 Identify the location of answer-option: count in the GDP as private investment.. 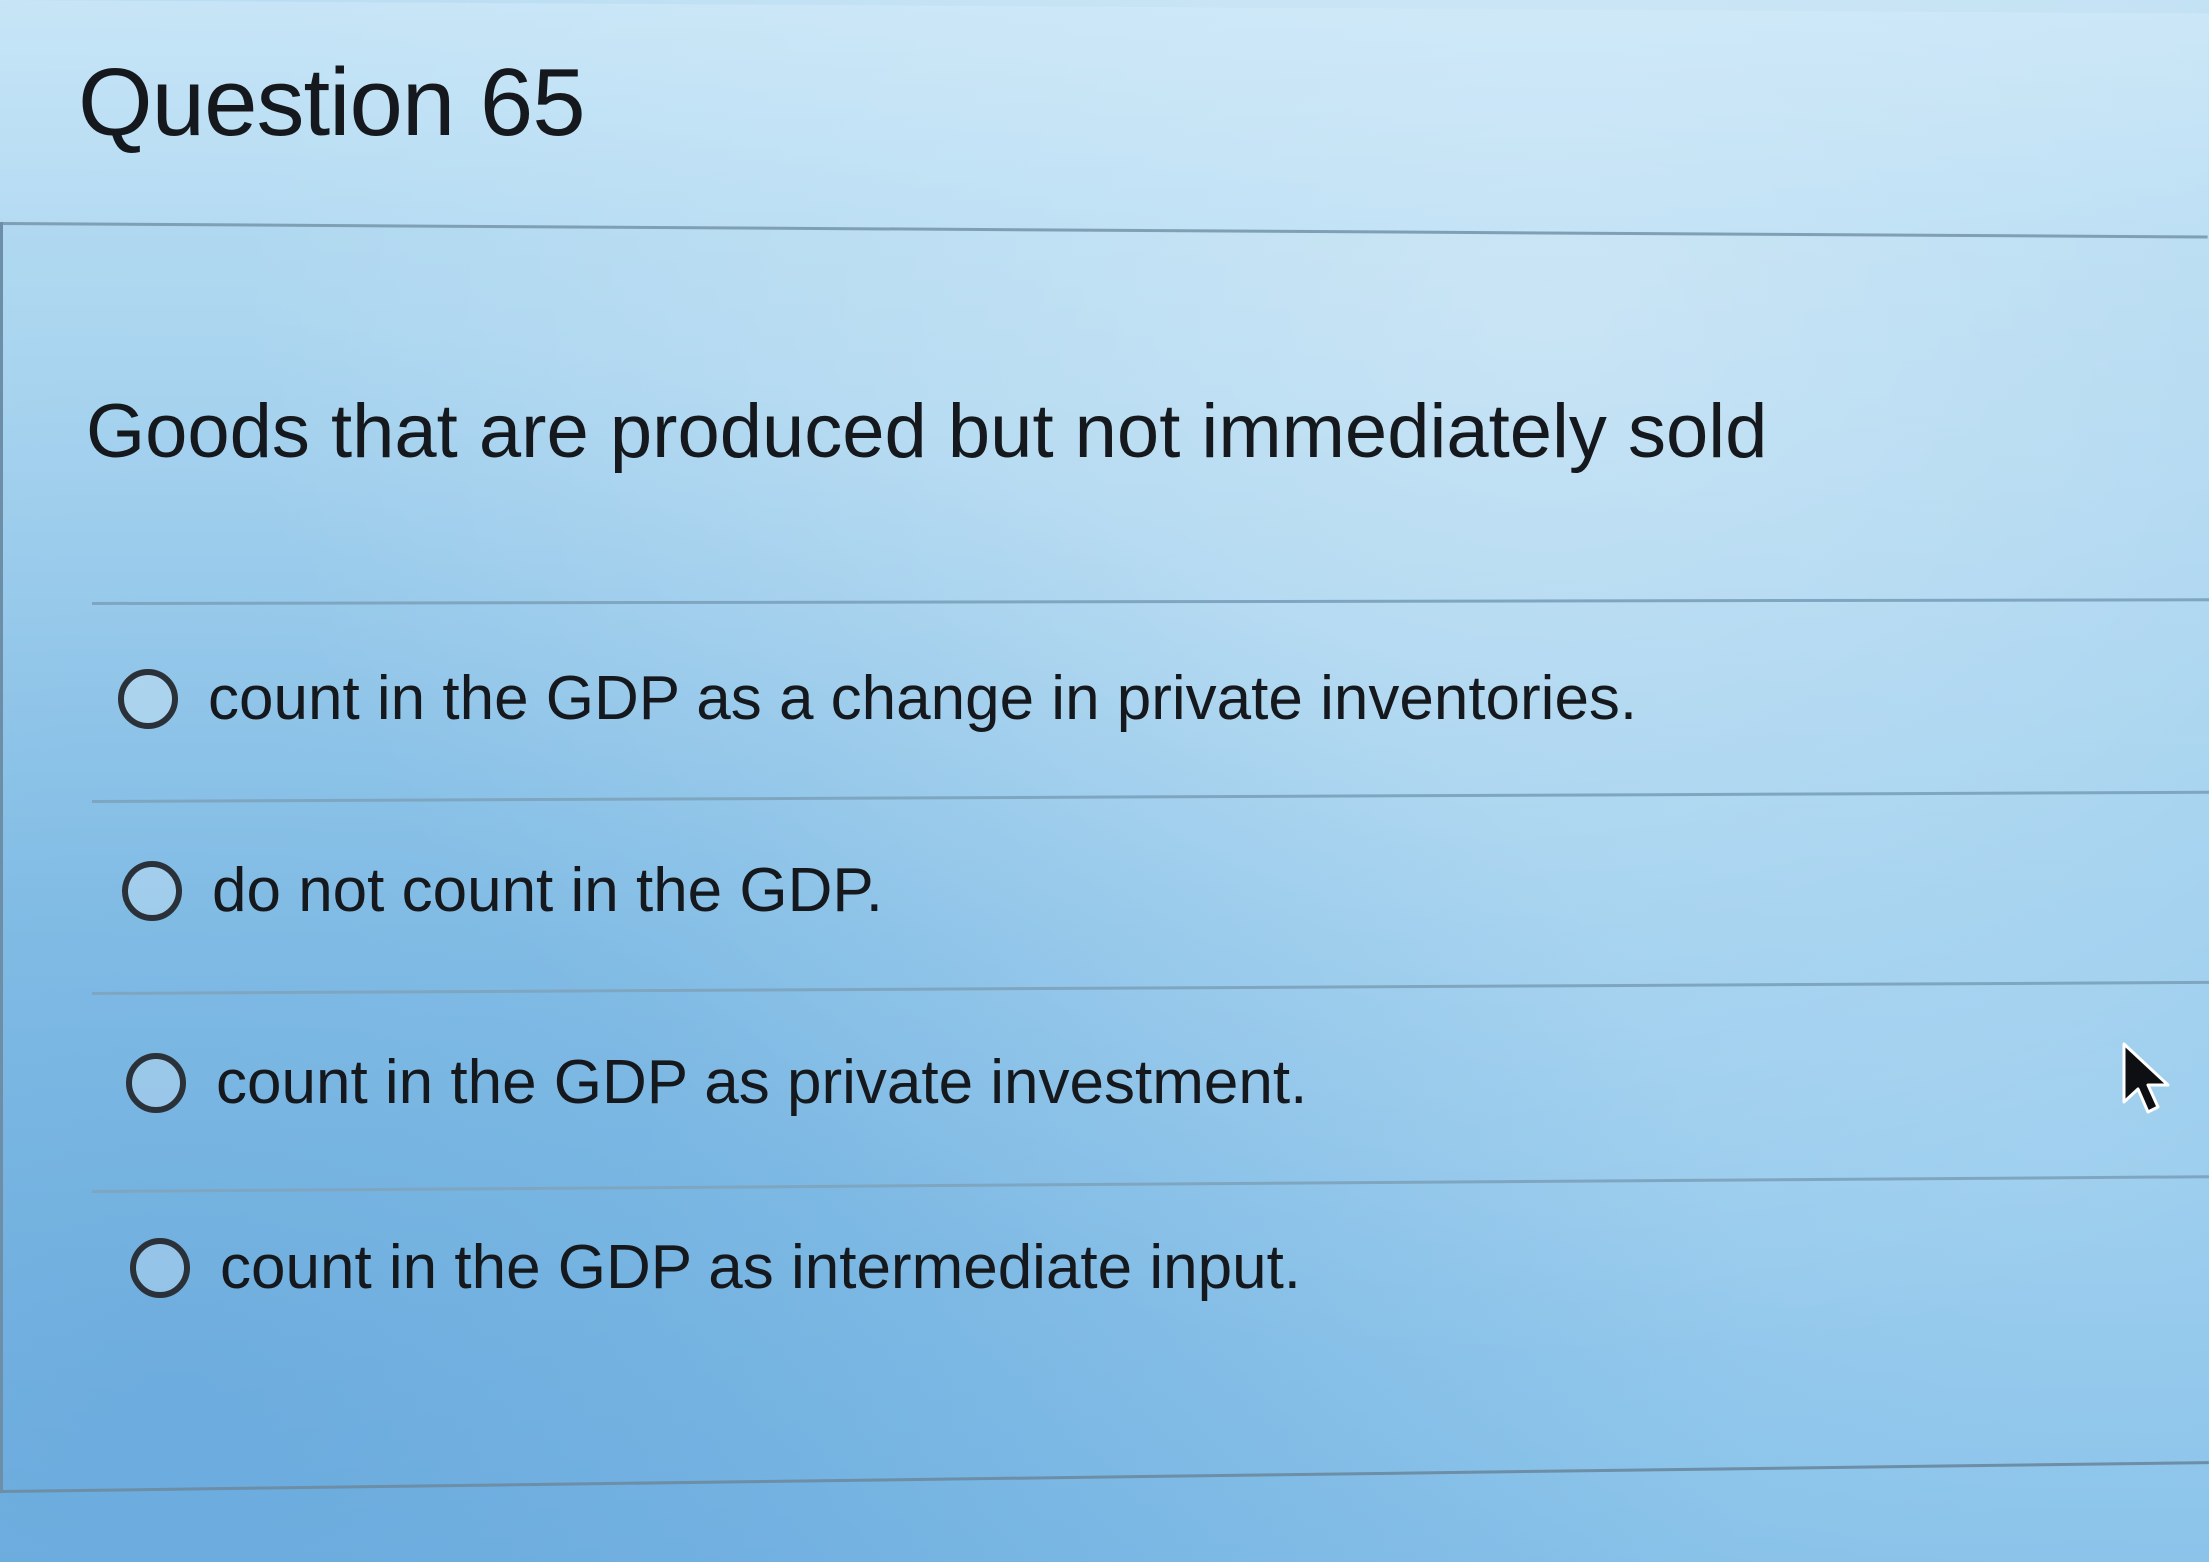
(716, 1082).